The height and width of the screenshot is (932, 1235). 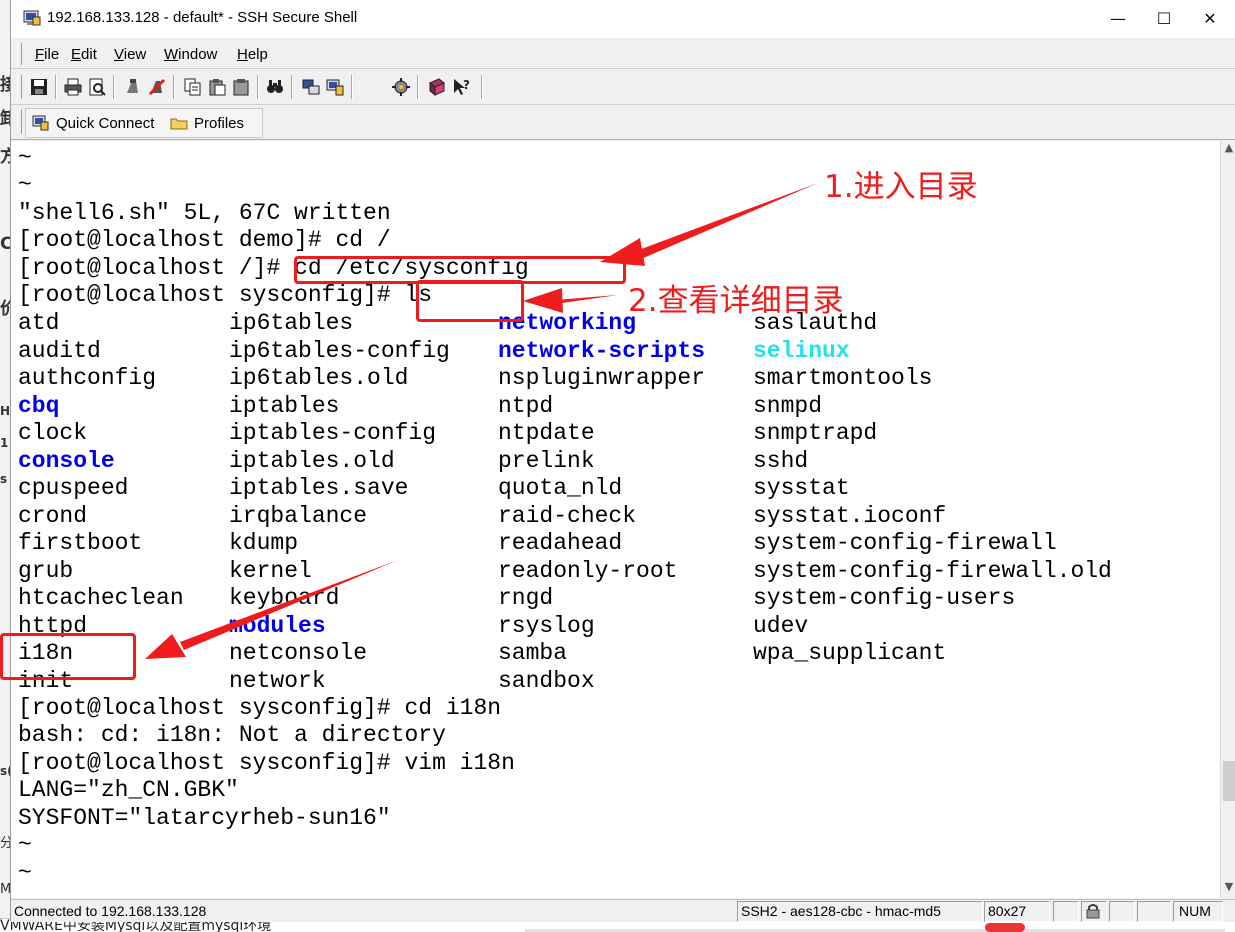 I want to click on find-icon, so click(x=275, y=87).